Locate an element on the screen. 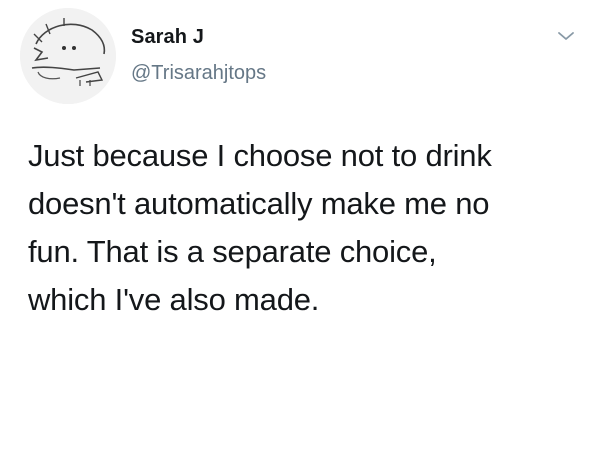 Image resolution: width=600 pixels, height=476 pixels. tweet-text-line: Just because I choose not to drink is located at coordinates (260, 155).